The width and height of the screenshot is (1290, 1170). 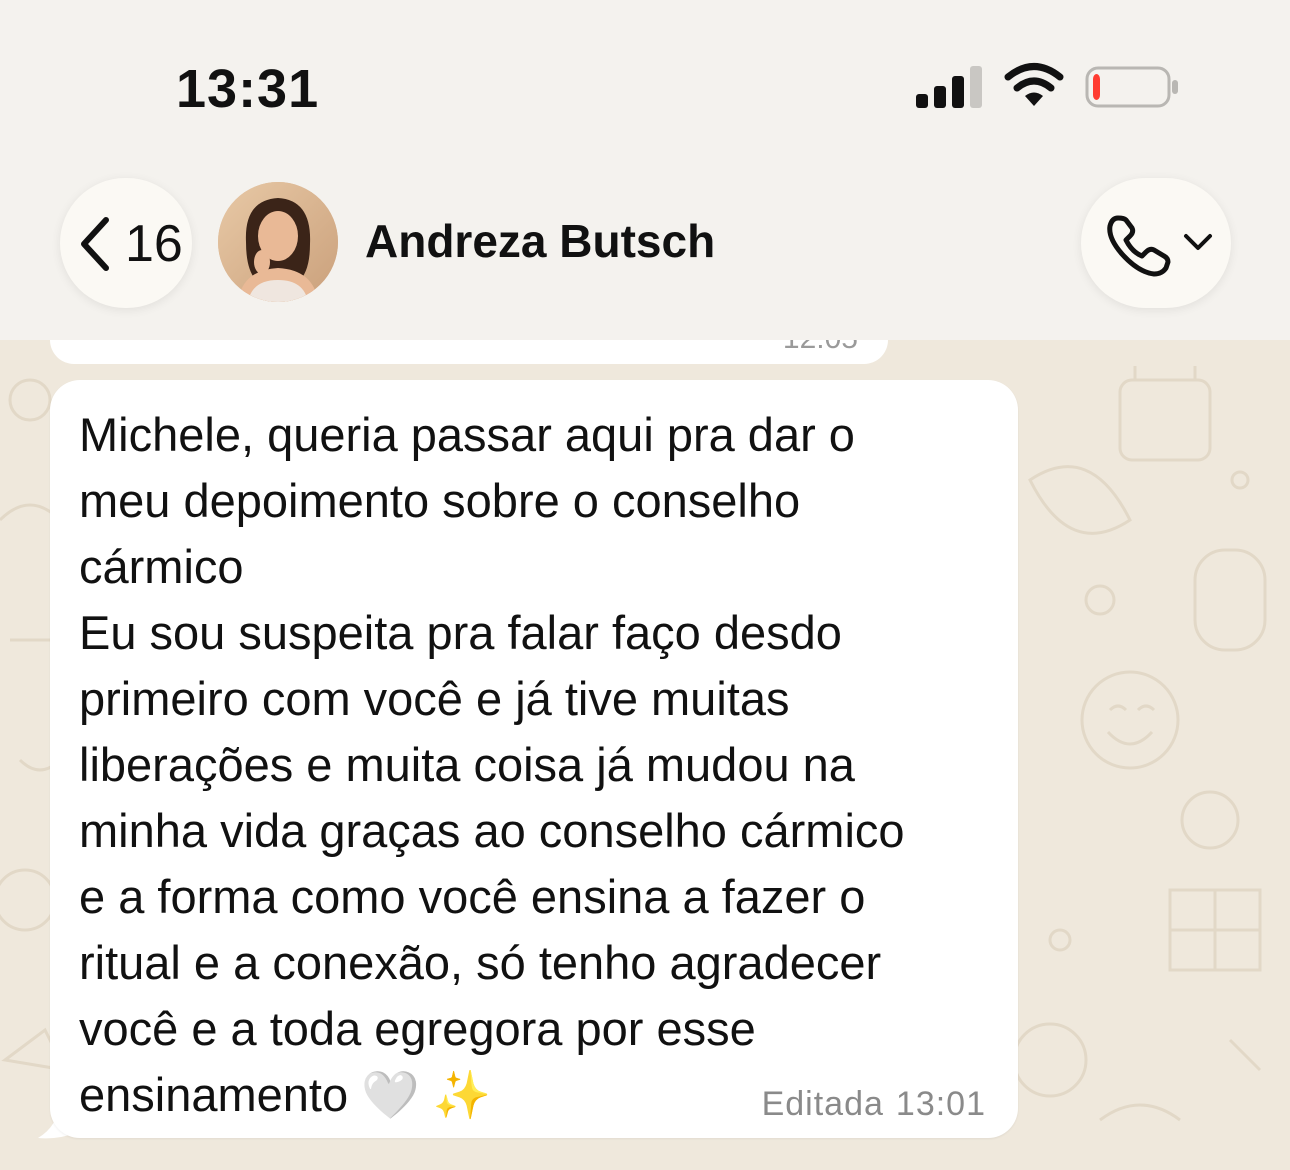 What do you see at coordinates (949, 87) in the screenshot?
I see `signal-bars-icon` at bounding box center [949, 87].